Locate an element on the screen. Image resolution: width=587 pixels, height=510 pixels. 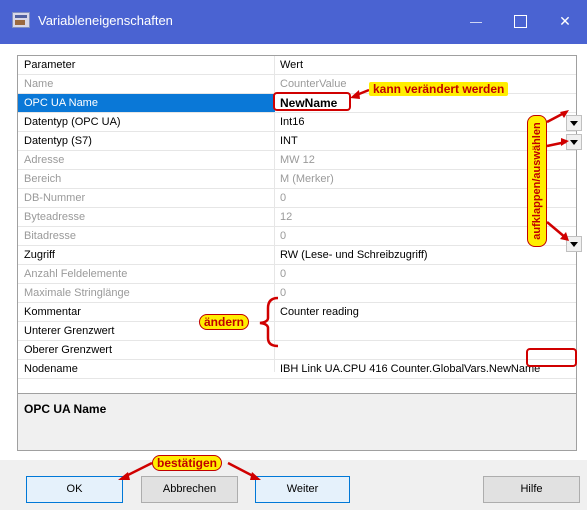
app-icon is located at coordinates (21, 20).